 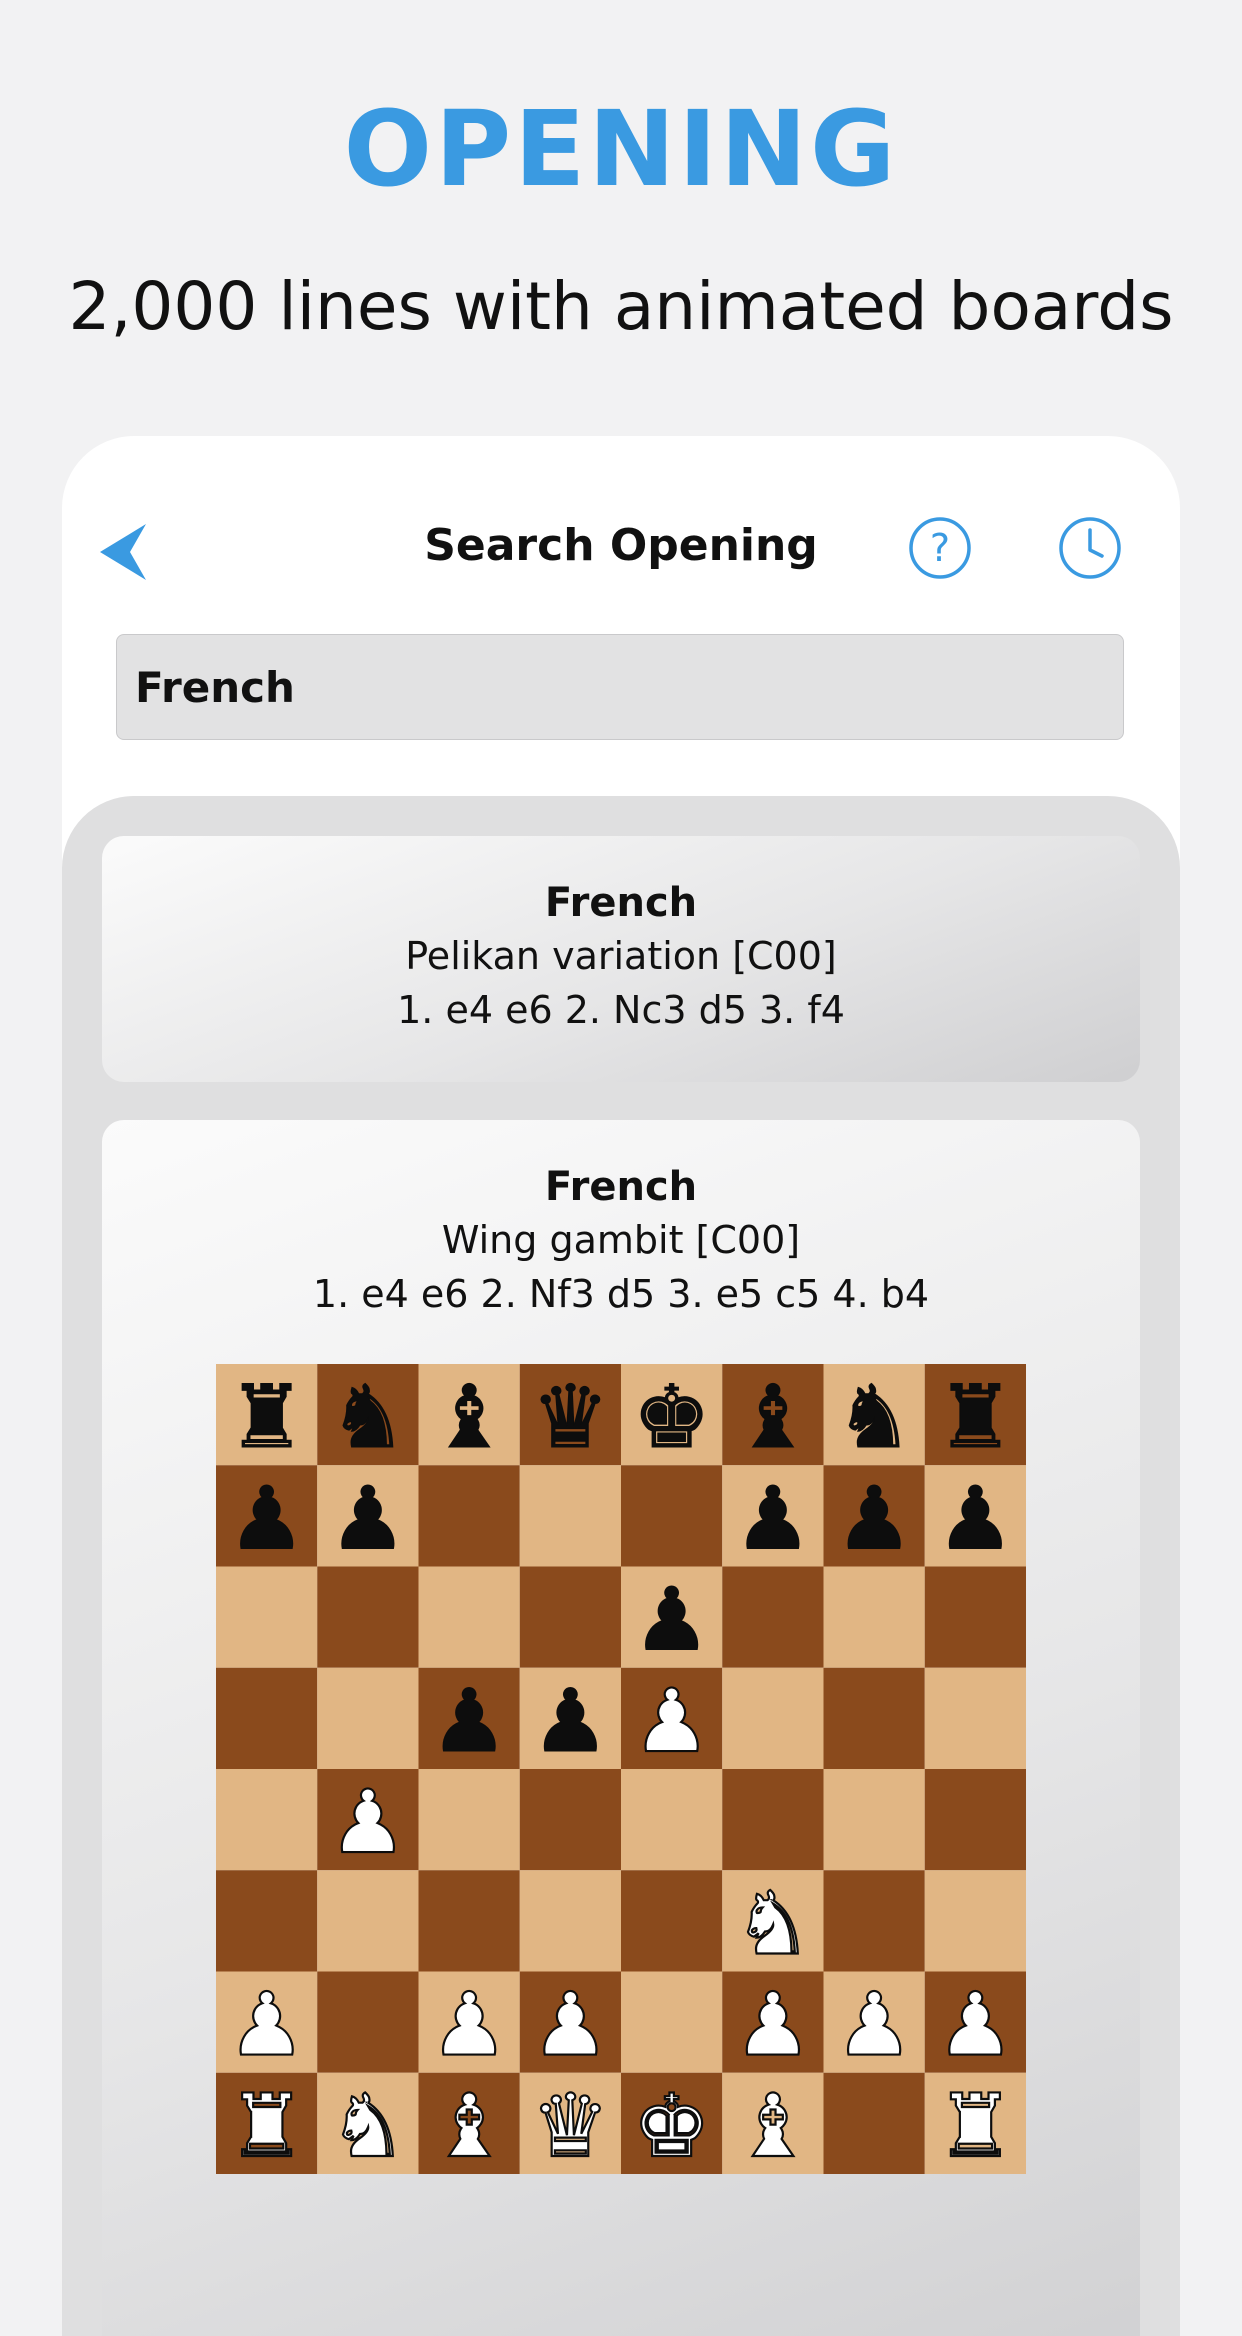 I want to click on history-button, so click(x=1090, y=548).